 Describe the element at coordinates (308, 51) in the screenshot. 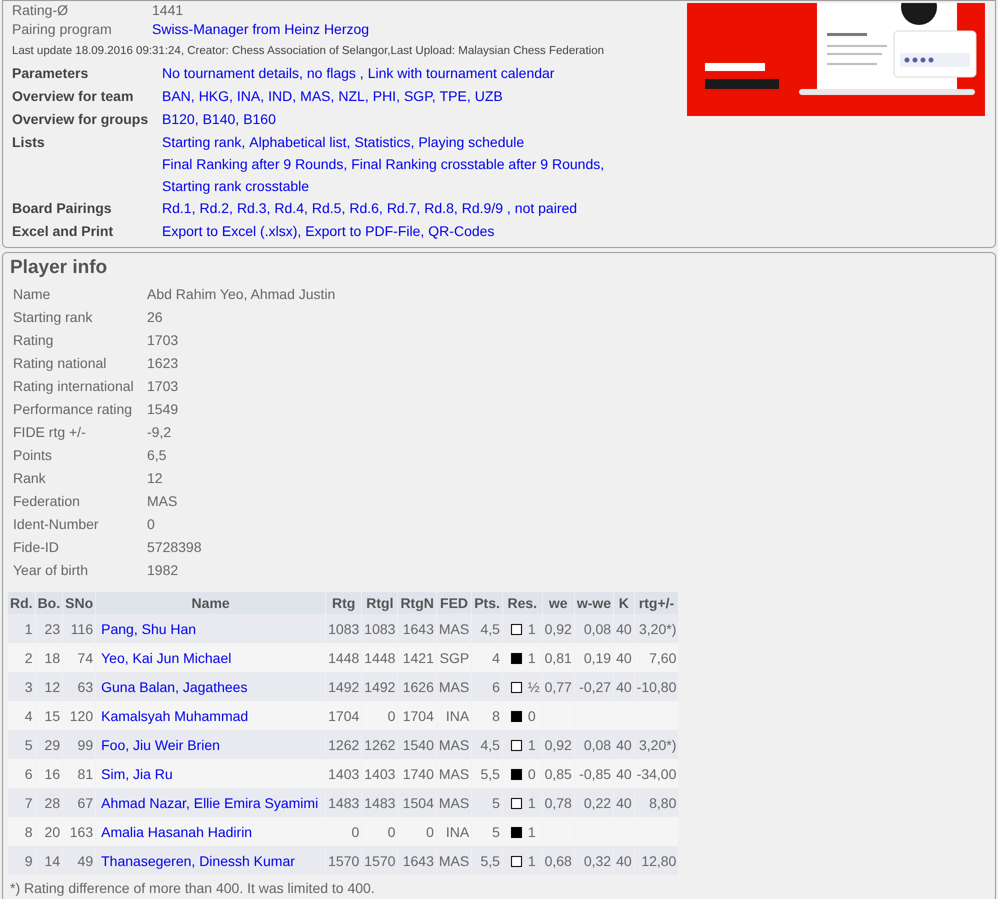

I see `last-update-text: Last update 18.09.2016 09:31:24, Creator: Chess Association of Selangor,Last Upload: Malaysian Chess Federation` at that location.